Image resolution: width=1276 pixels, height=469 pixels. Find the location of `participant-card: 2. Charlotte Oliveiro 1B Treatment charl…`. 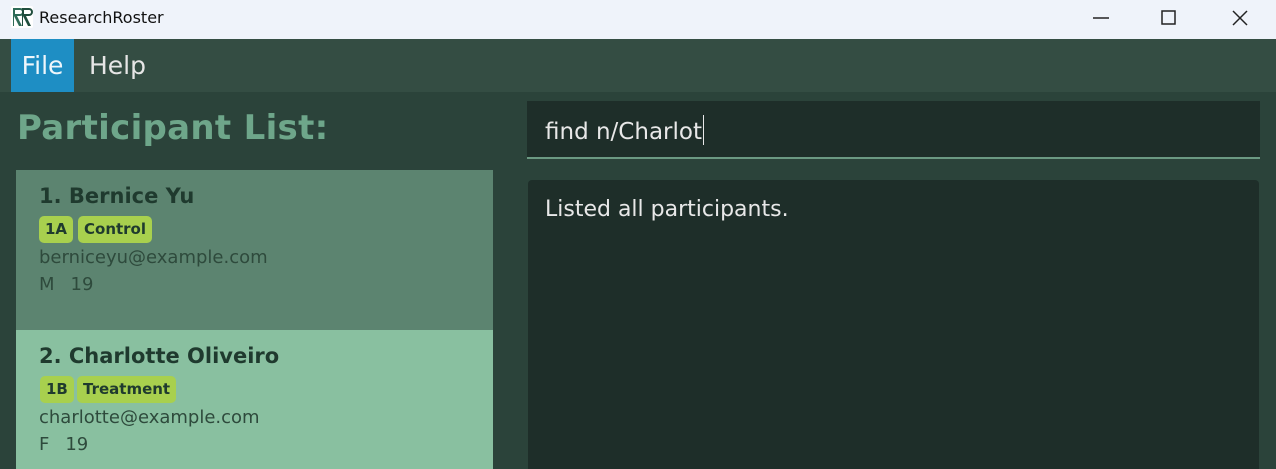

participant-card: 2. Charlotte Oliveiro 1B Treatment charl… is located at coordinates (254, 399).